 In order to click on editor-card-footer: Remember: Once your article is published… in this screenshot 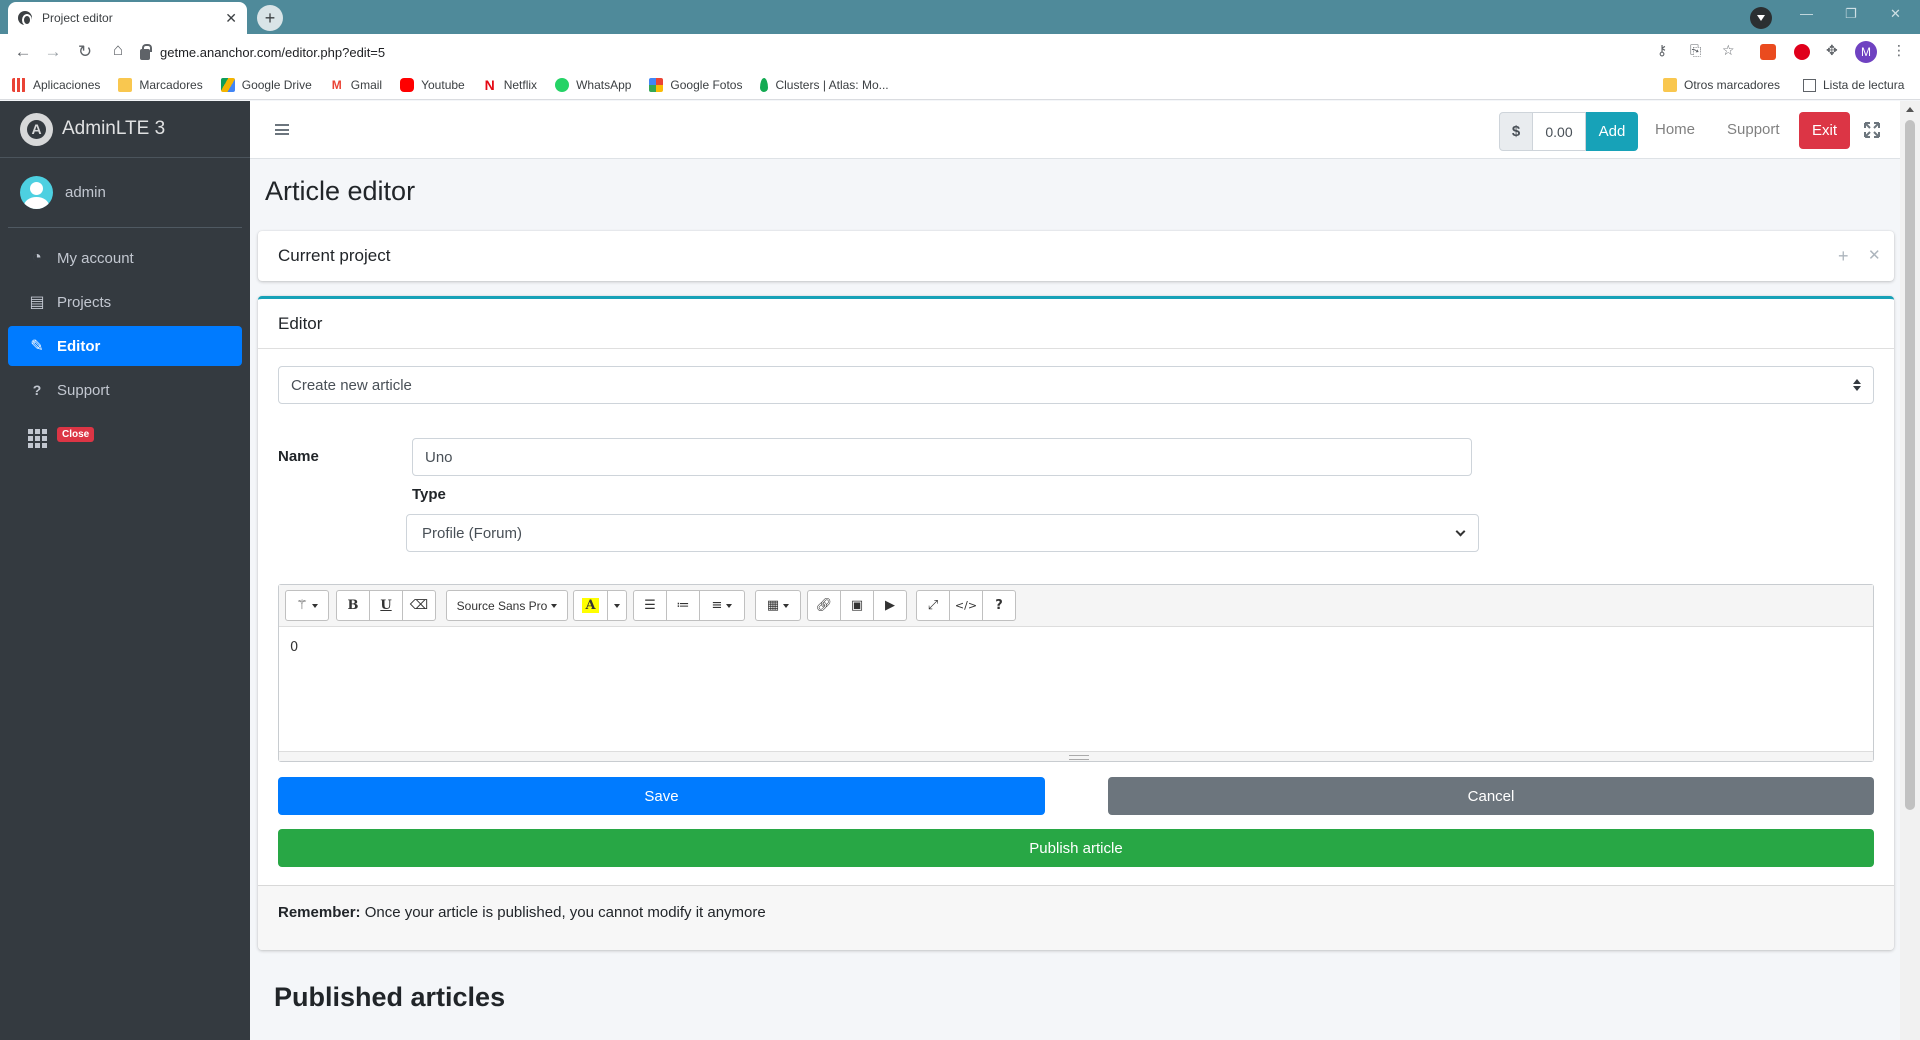, I will do `click(1076, 917)`.